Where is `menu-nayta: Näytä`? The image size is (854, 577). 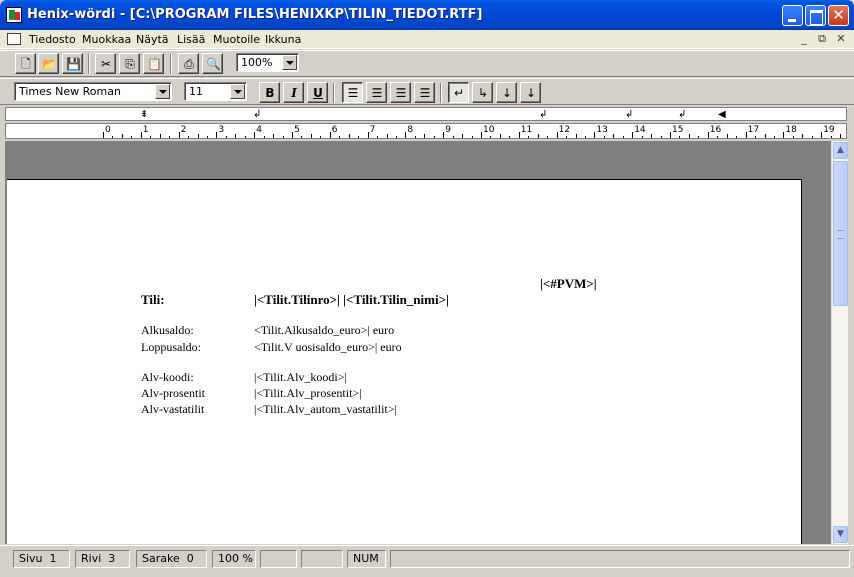 menu-nayta: Näytä is located at coordinates (152, 39).